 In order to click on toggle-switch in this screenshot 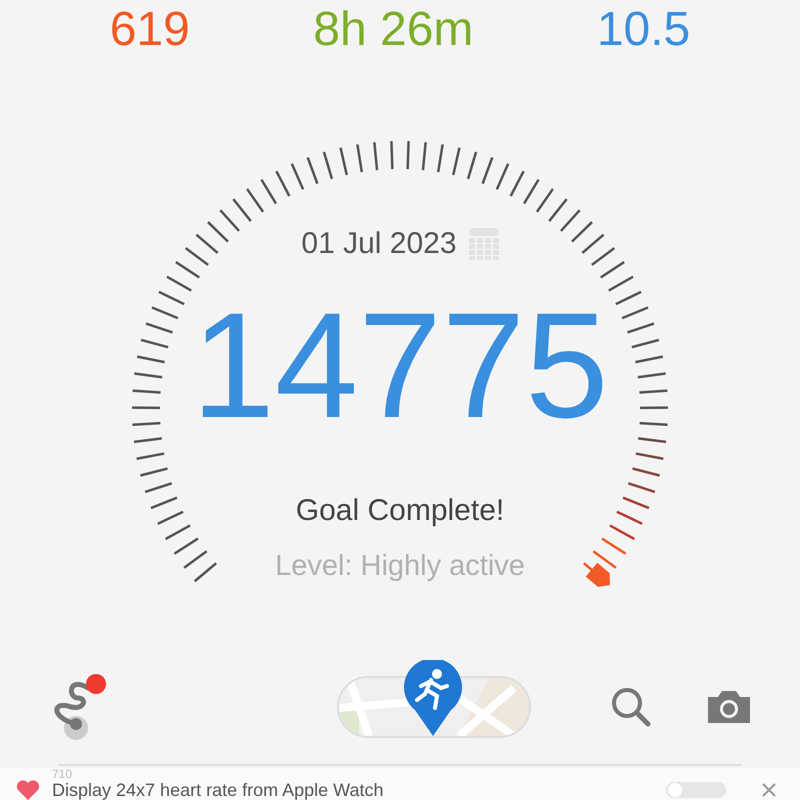, I will do `click(696, 790)`.